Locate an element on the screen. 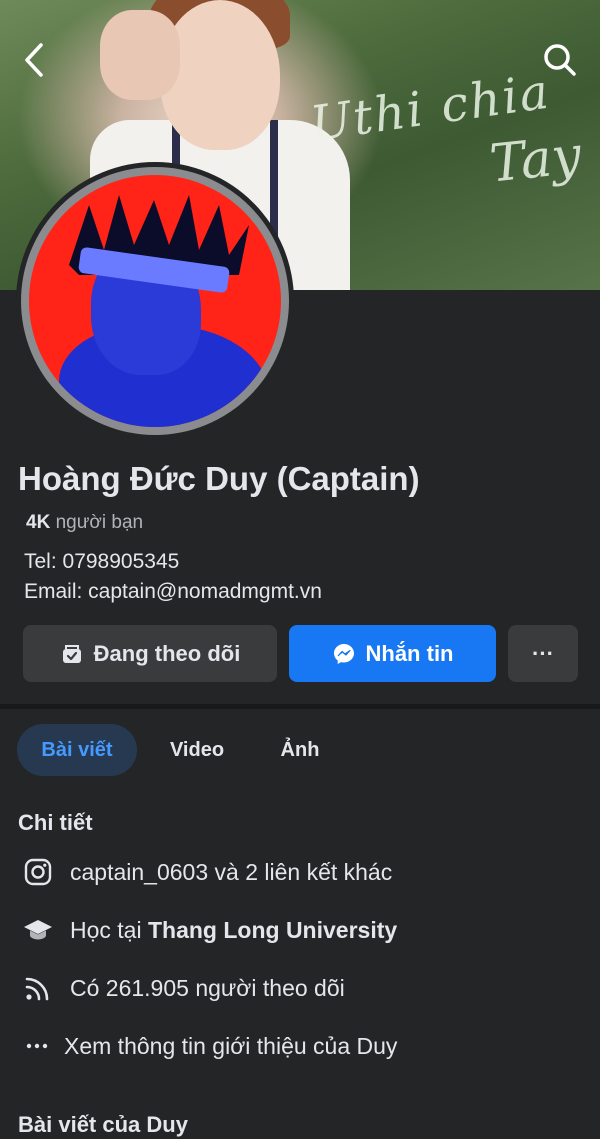  friends-count-label: người bạn is located at coordinates (99, 522).